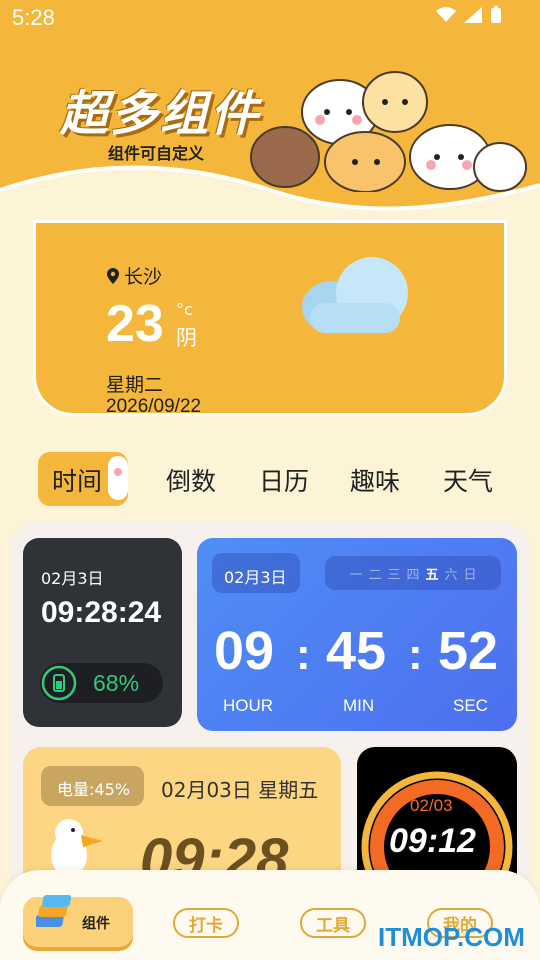 Image resolution: width=540 pixels, height=960 pixels. Describe the element at coordinates (356, 575) in the screenshot. I see `weekday-mon: 一` at that location.